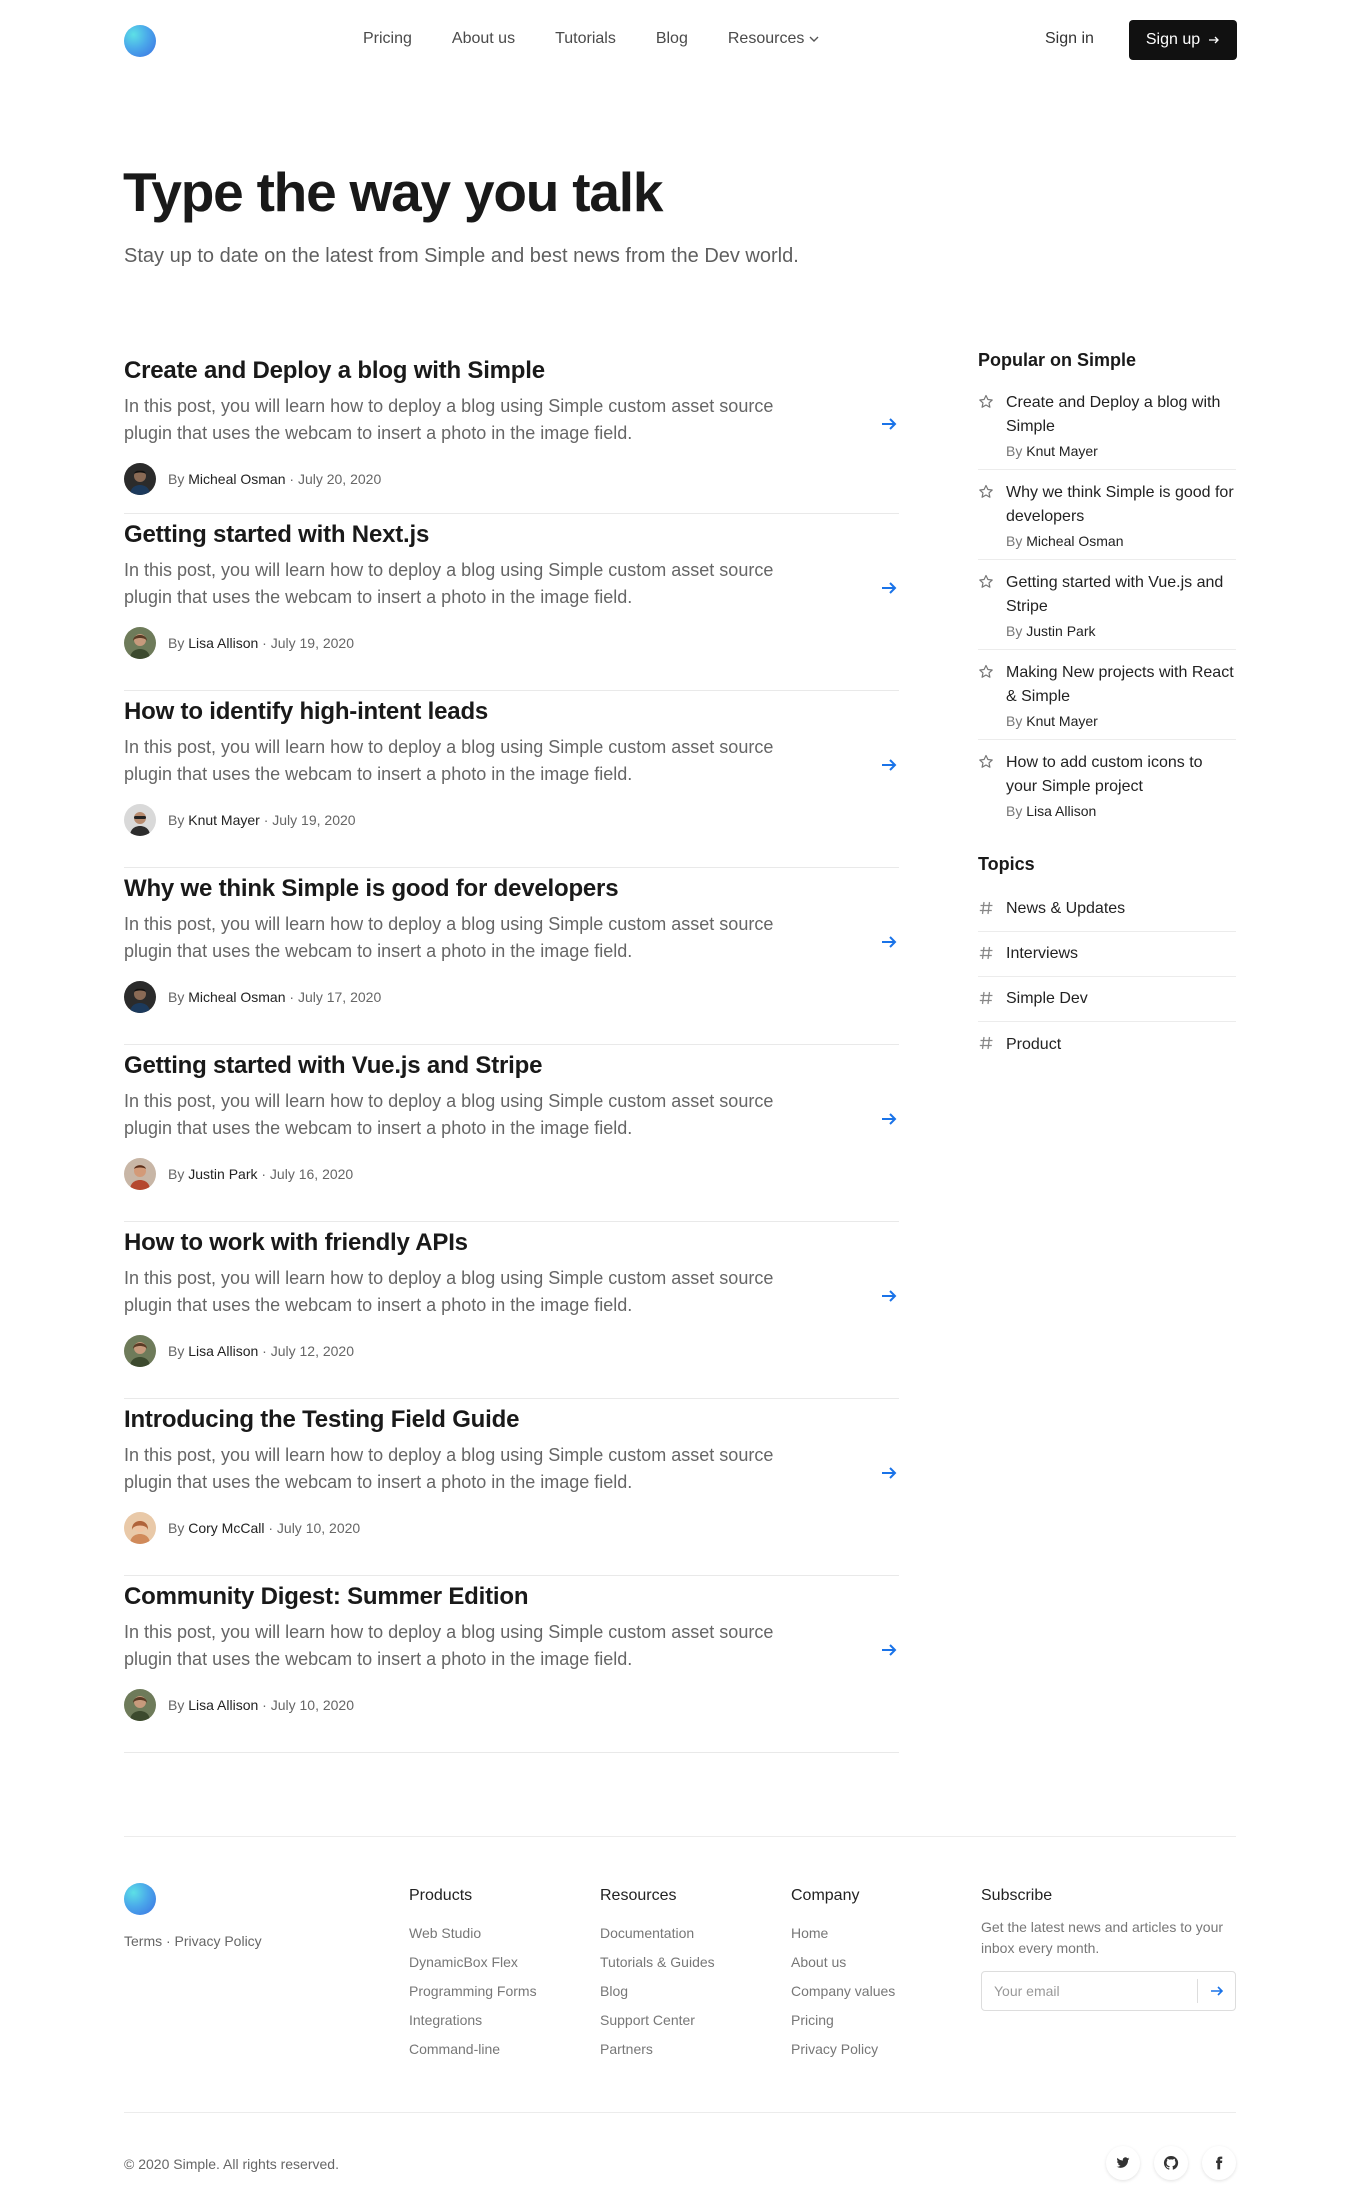 The height and width of the screenshot is (2194, 1349). I want to click on subscribe-submit-button, so click(1216, 1991).